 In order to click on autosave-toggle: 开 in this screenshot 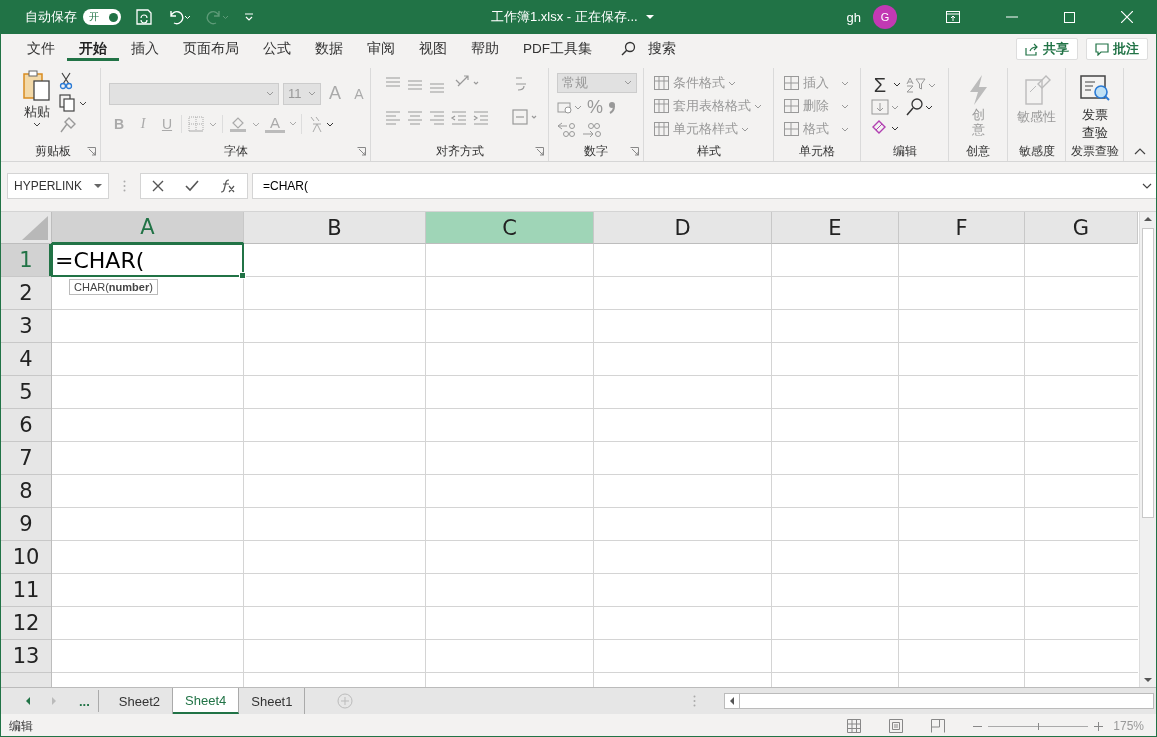, I will do `click(102, 17)`.